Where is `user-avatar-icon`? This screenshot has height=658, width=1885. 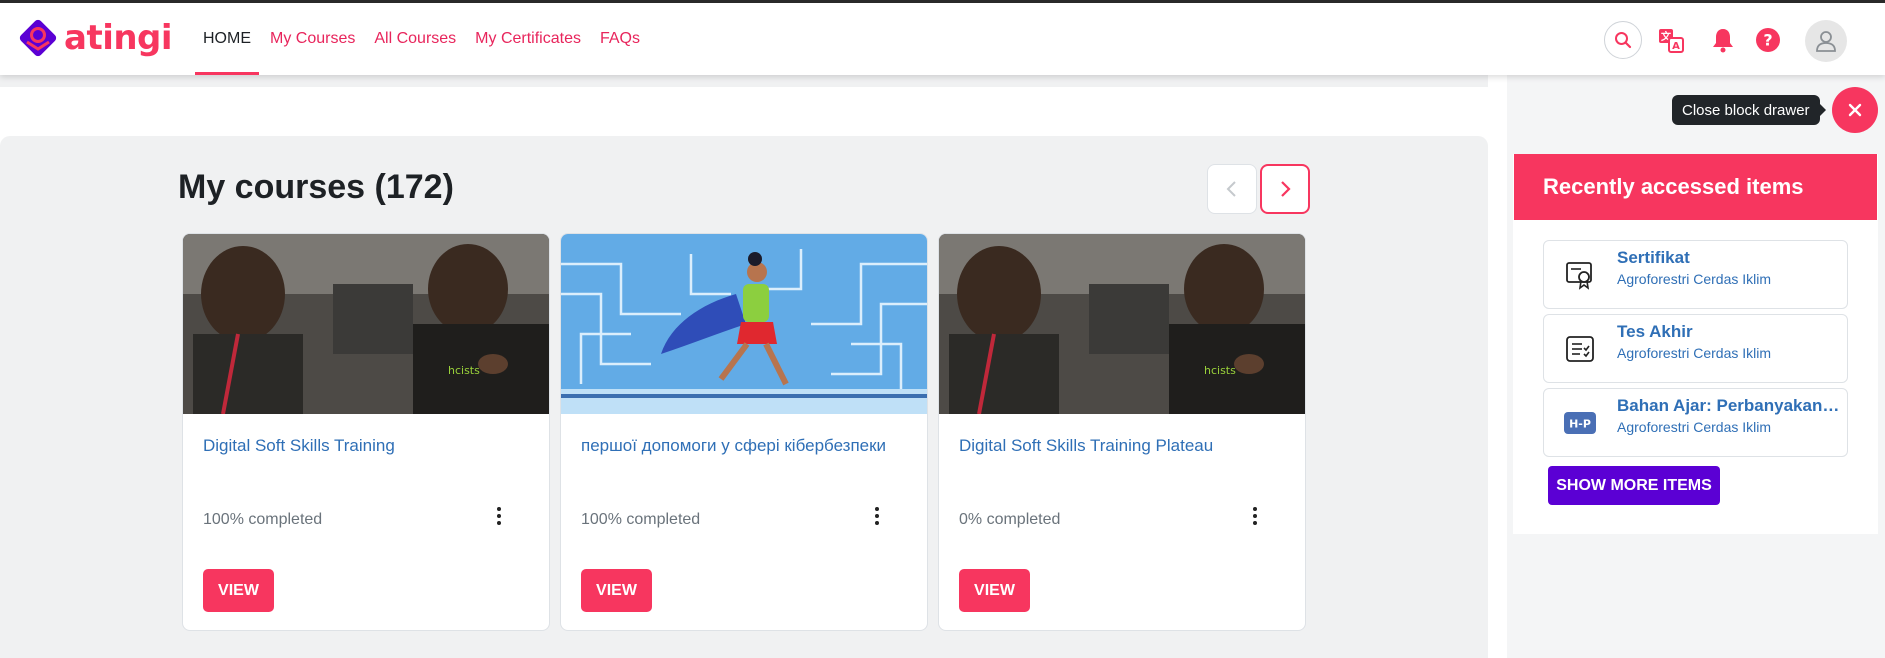 user-avatar-icon is located at coordinates (1826, 41).